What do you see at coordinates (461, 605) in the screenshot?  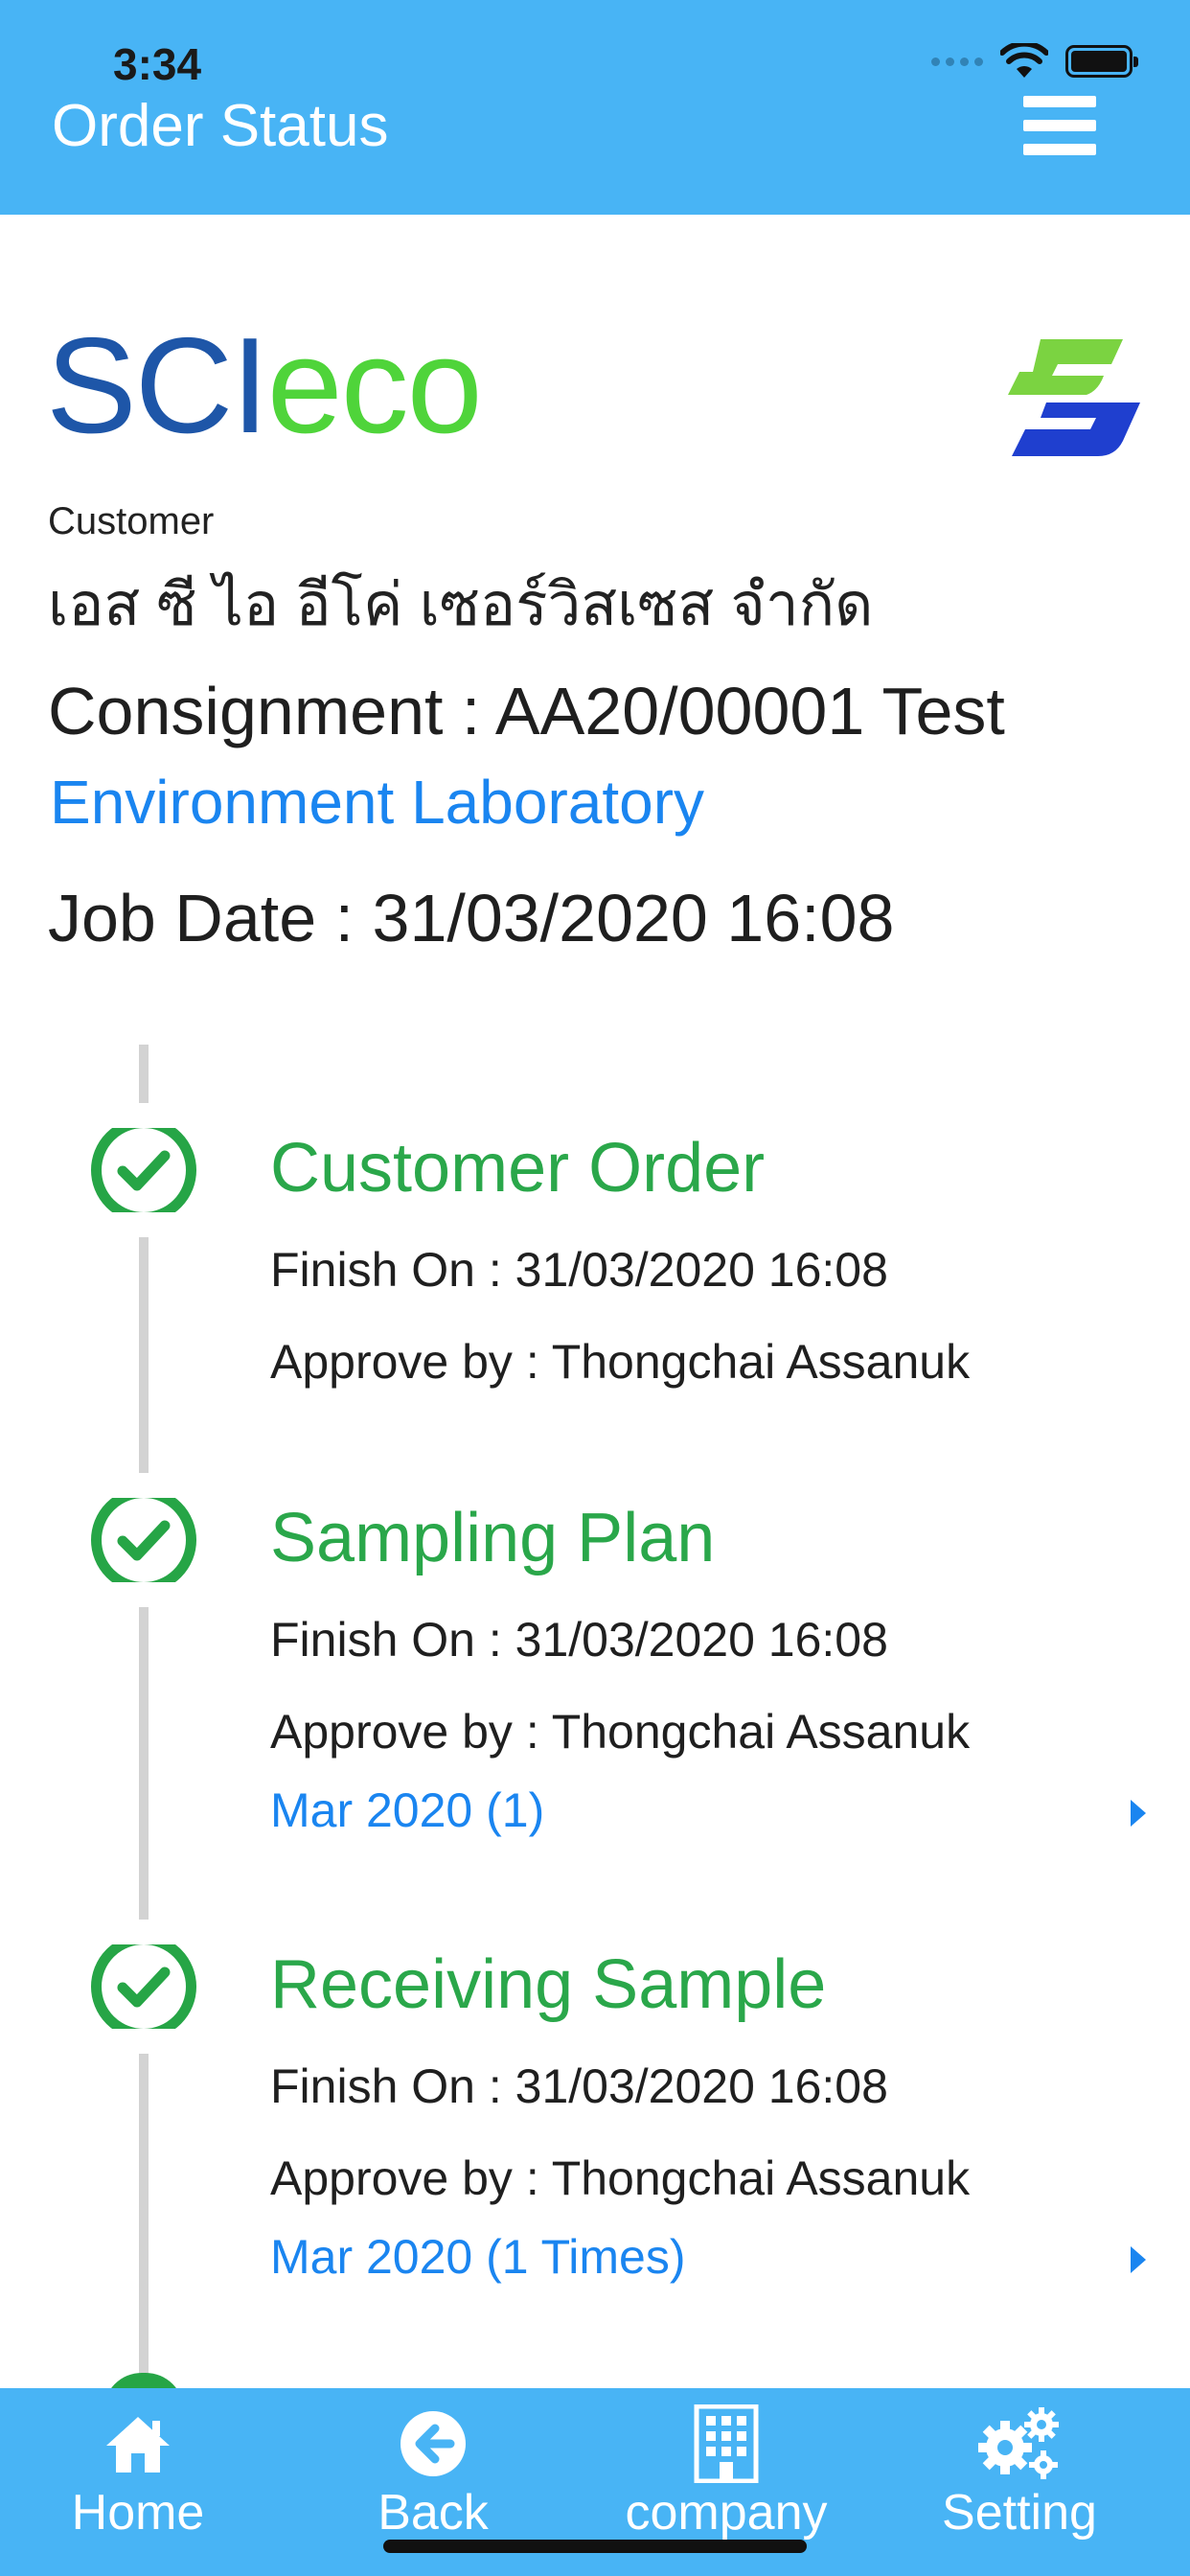 I see `customer-name: เอส ซี ไอ อีโค่ เซอร์วิสเซส จำกัด` at bounding box center [461, 605].